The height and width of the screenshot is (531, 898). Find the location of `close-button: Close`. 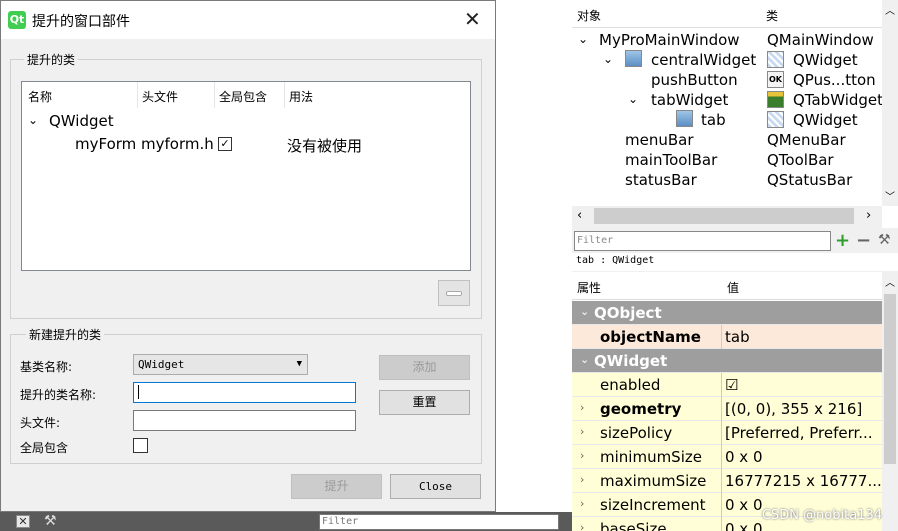

close-button: Close is located at coordinates (435, 486).